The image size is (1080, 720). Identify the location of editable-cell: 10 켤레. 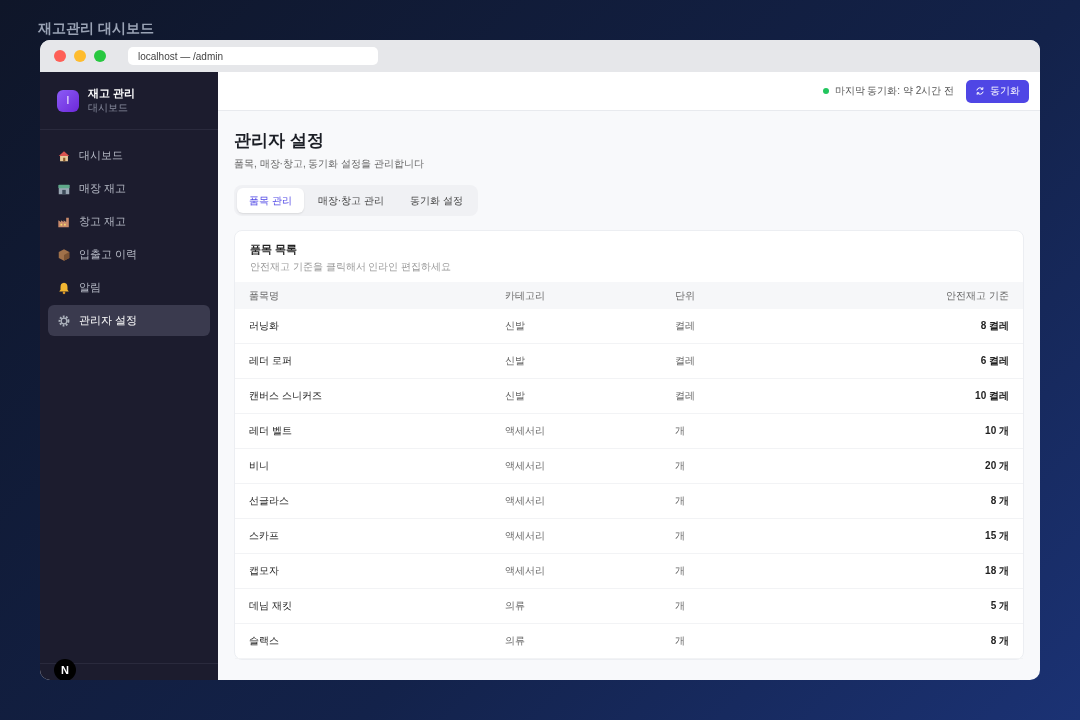
(934, 396).